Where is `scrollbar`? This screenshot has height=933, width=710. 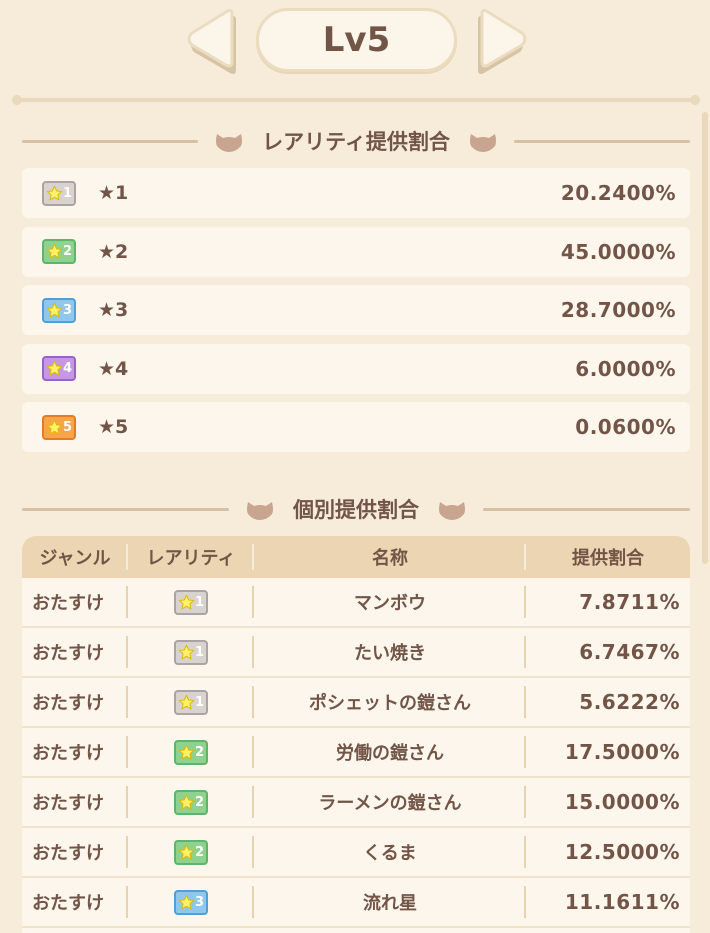 scrollbar is located at coordinates (705, 338).